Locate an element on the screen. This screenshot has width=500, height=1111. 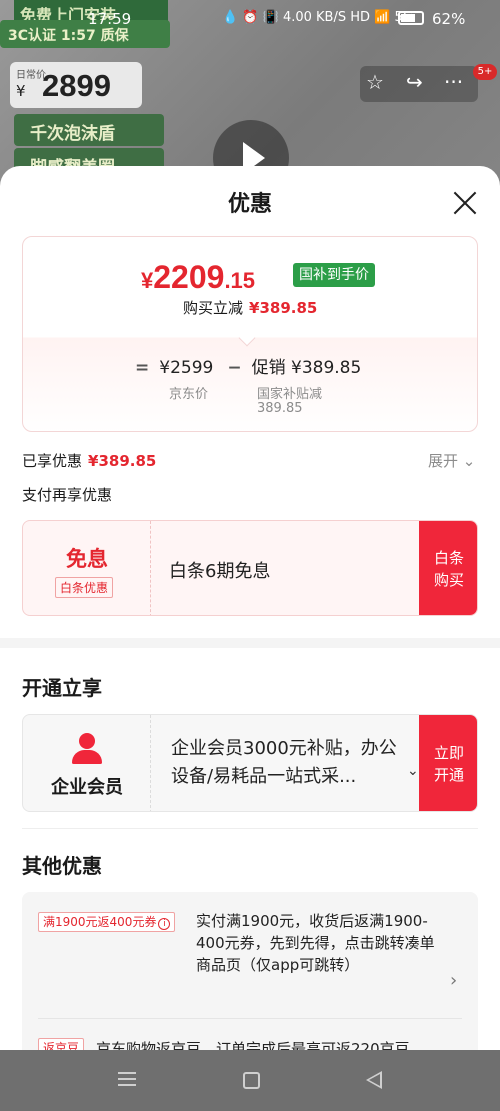
jd-price-label: 京东价 is located at coordinates (189, 394).